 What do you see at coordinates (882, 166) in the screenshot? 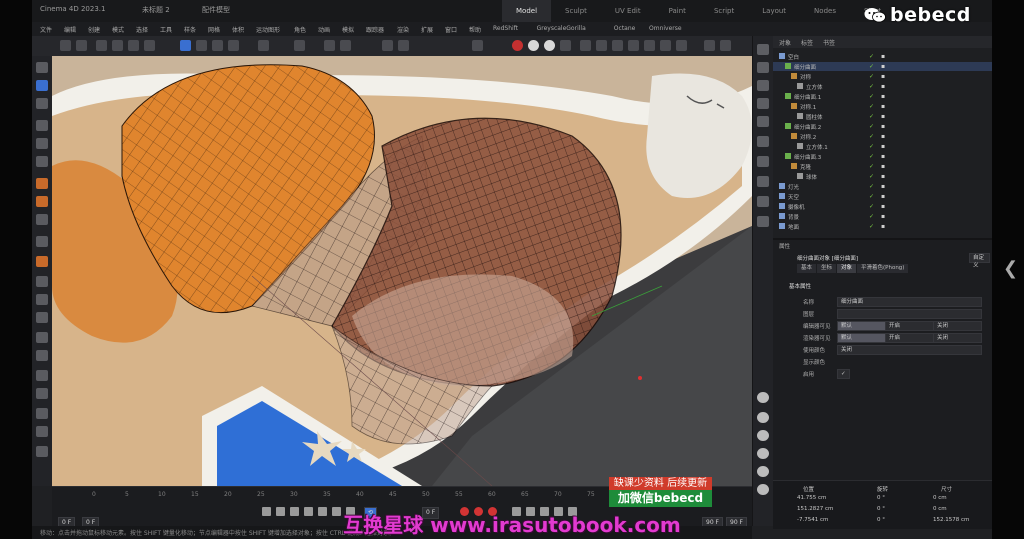
I see `object-row: 克隆 ✓ ▪` at bounding box center [882, 166].